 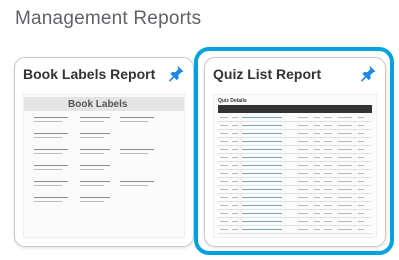 What do you see at coordinates (176, 73) in the screenshot?
I see `pushpin-icon` at bounding box center [176, 73].